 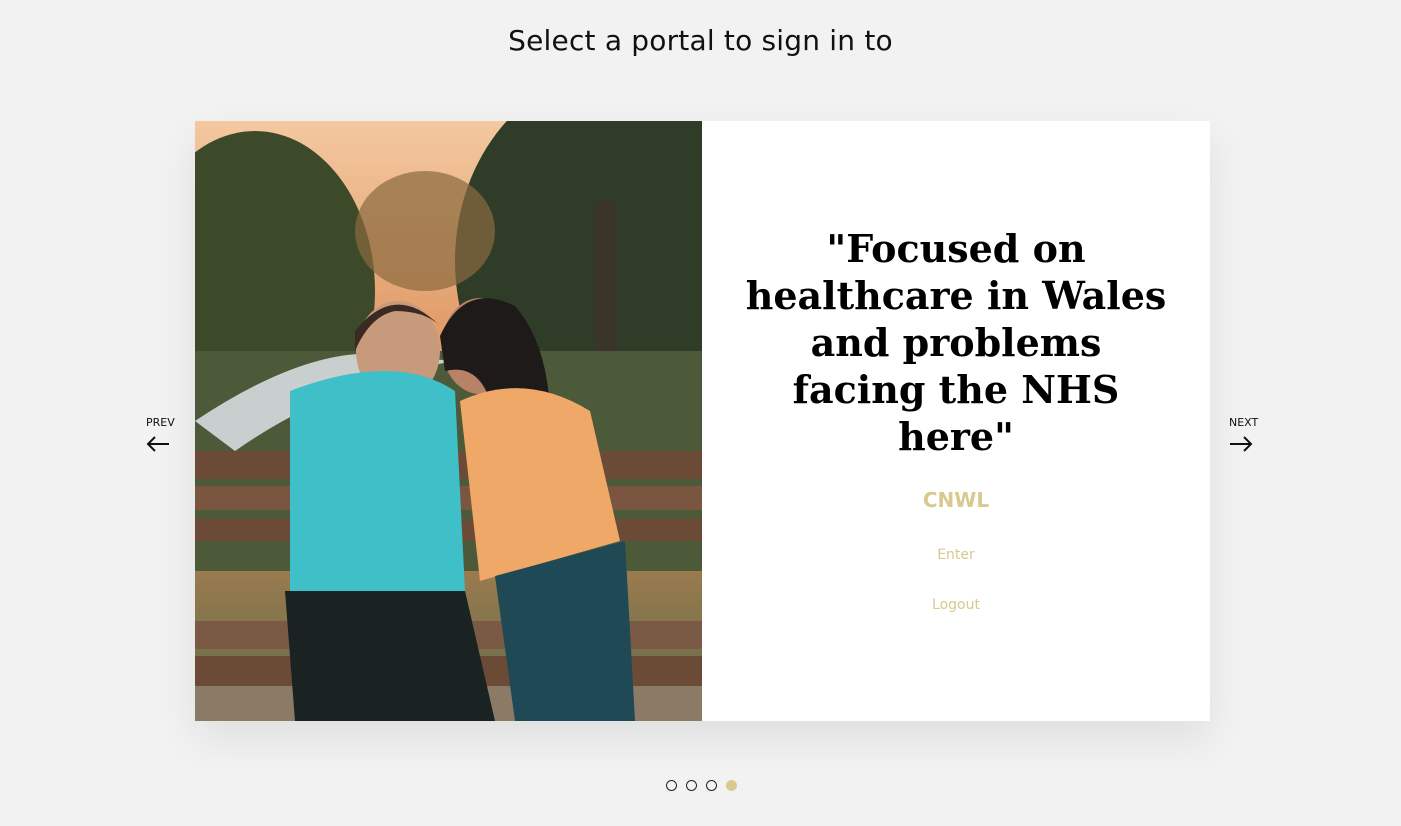 I want to click on next-label: NEXT, so click(x=1244, y=422).